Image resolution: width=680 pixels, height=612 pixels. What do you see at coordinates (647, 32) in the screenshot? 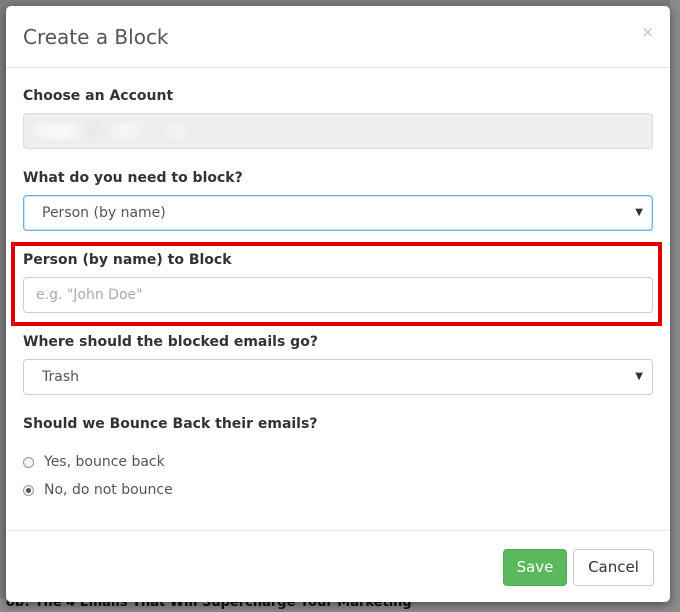
I see `close-icon: ×` at bounding box center [647, 32].